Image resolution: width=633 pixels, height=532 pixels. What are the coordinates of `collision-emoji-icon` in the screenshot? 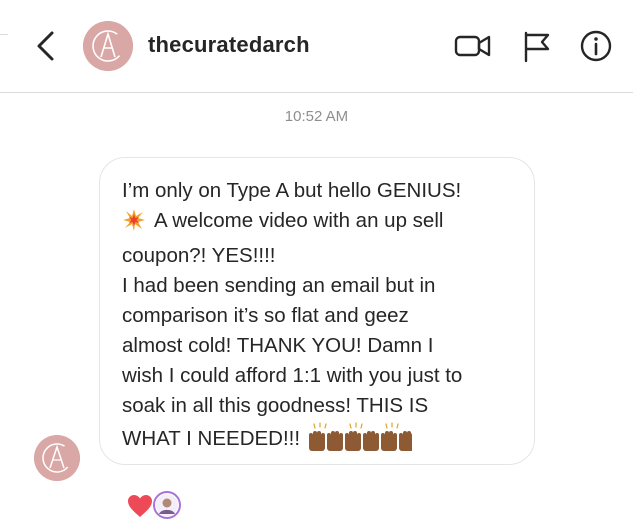 It's located at (134, 224).